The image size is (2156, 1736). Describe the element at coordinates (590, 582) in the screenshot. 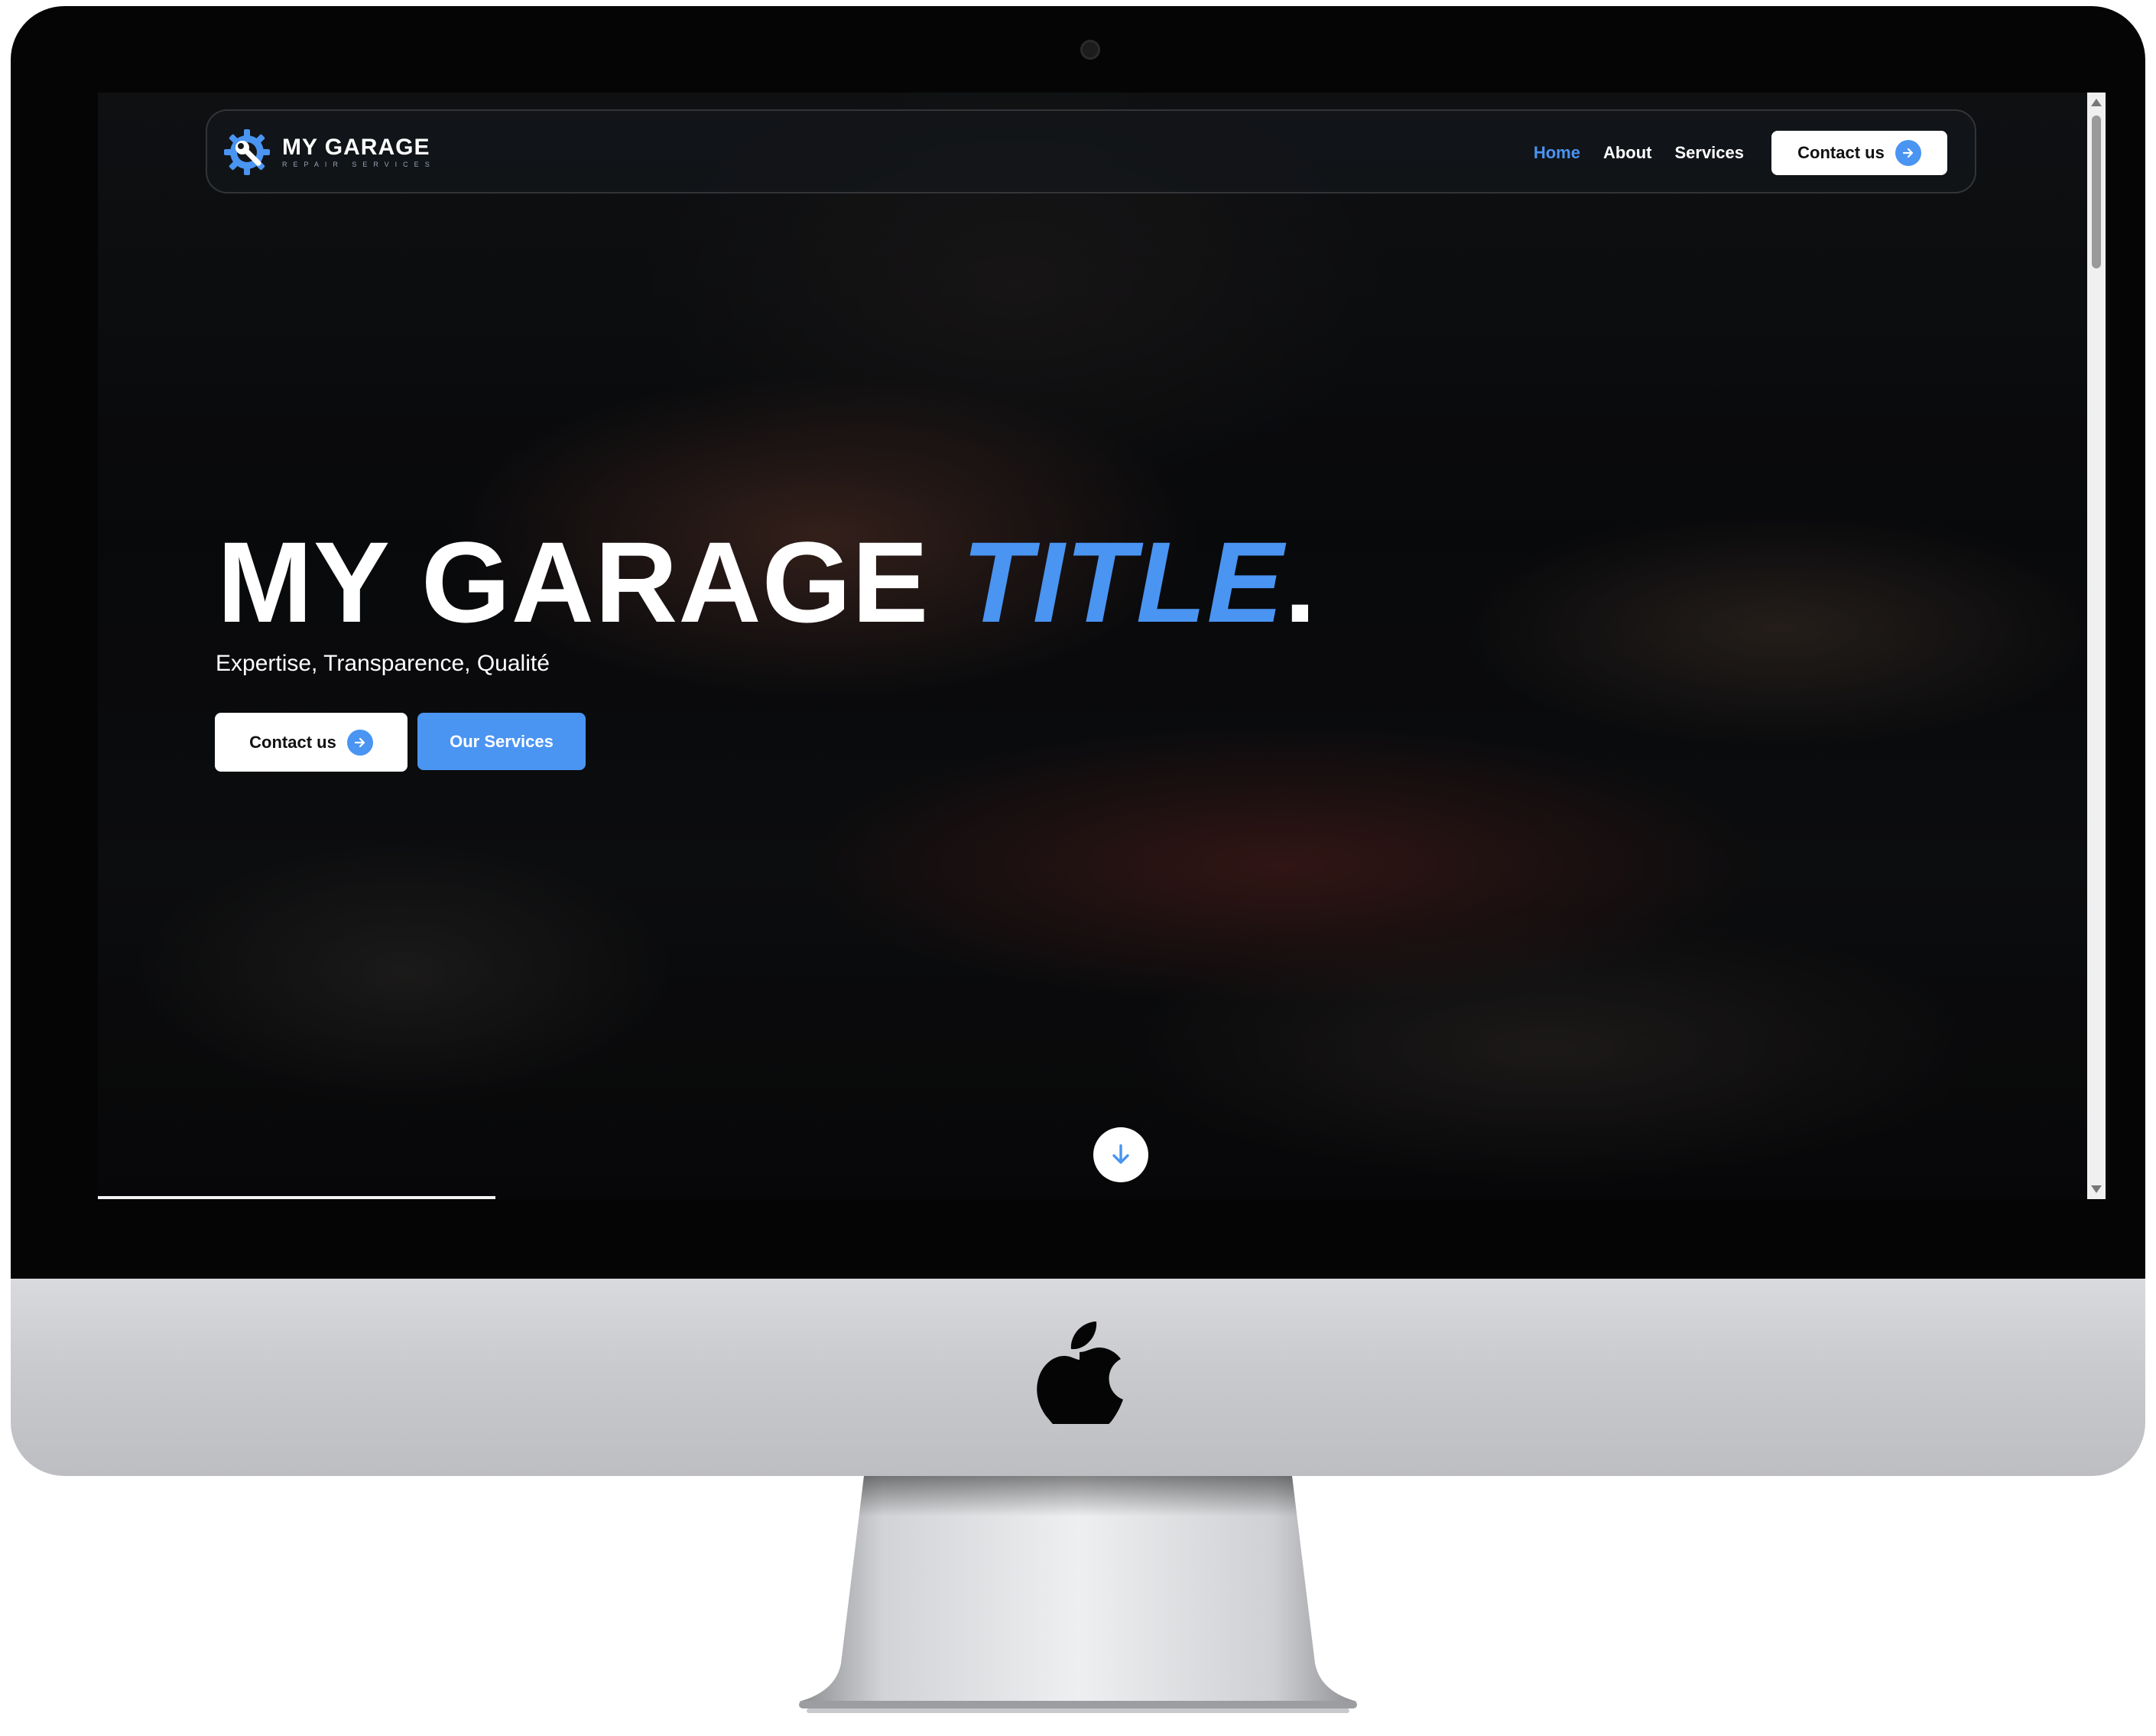

I see `hero-title-main: MY GARAGE` at that location.